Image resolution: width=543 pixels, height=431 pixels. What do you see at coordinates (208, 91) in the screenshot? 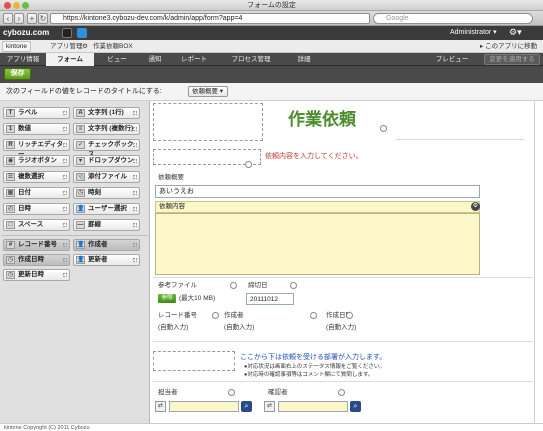
I see `record-title-select: 依頼概要 ▾` at bounding box center [208, 91].